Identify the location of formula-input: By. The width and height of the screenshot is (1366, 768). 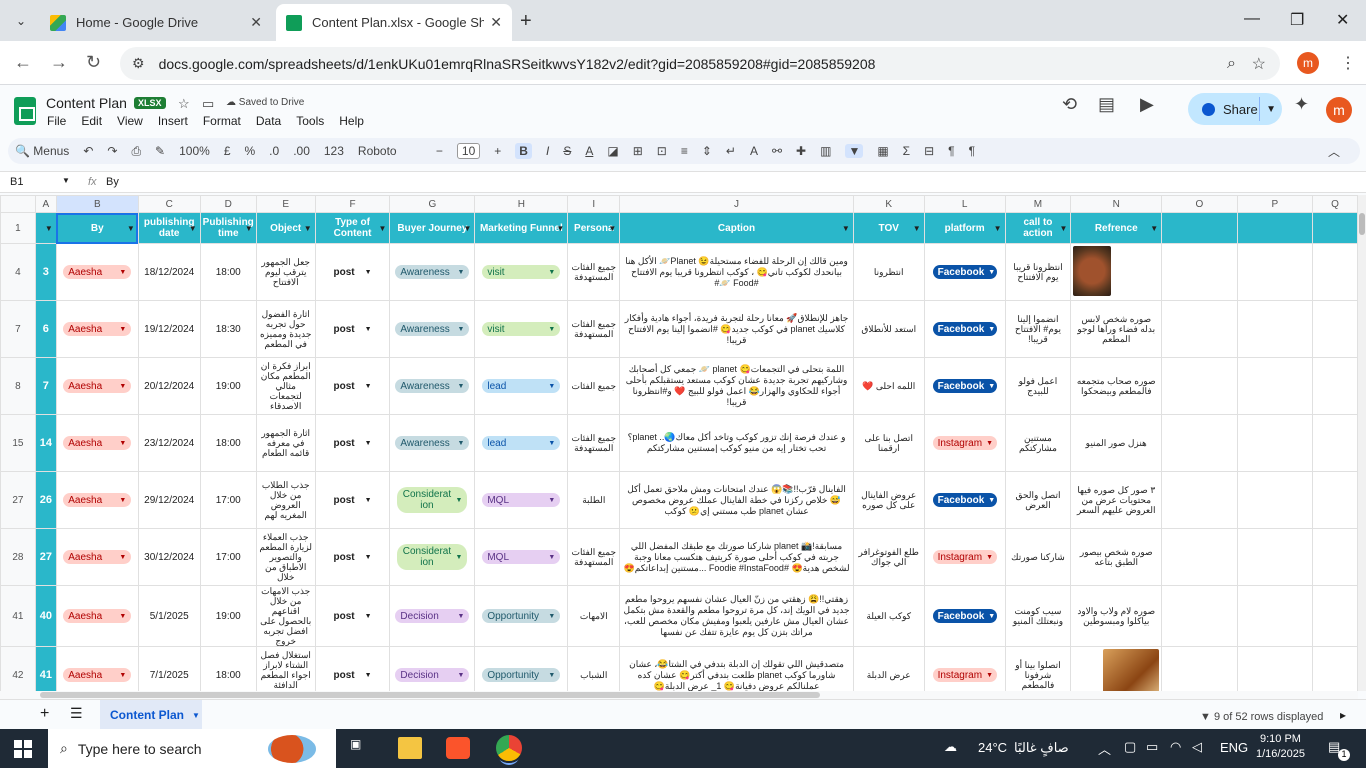
(112, 182).